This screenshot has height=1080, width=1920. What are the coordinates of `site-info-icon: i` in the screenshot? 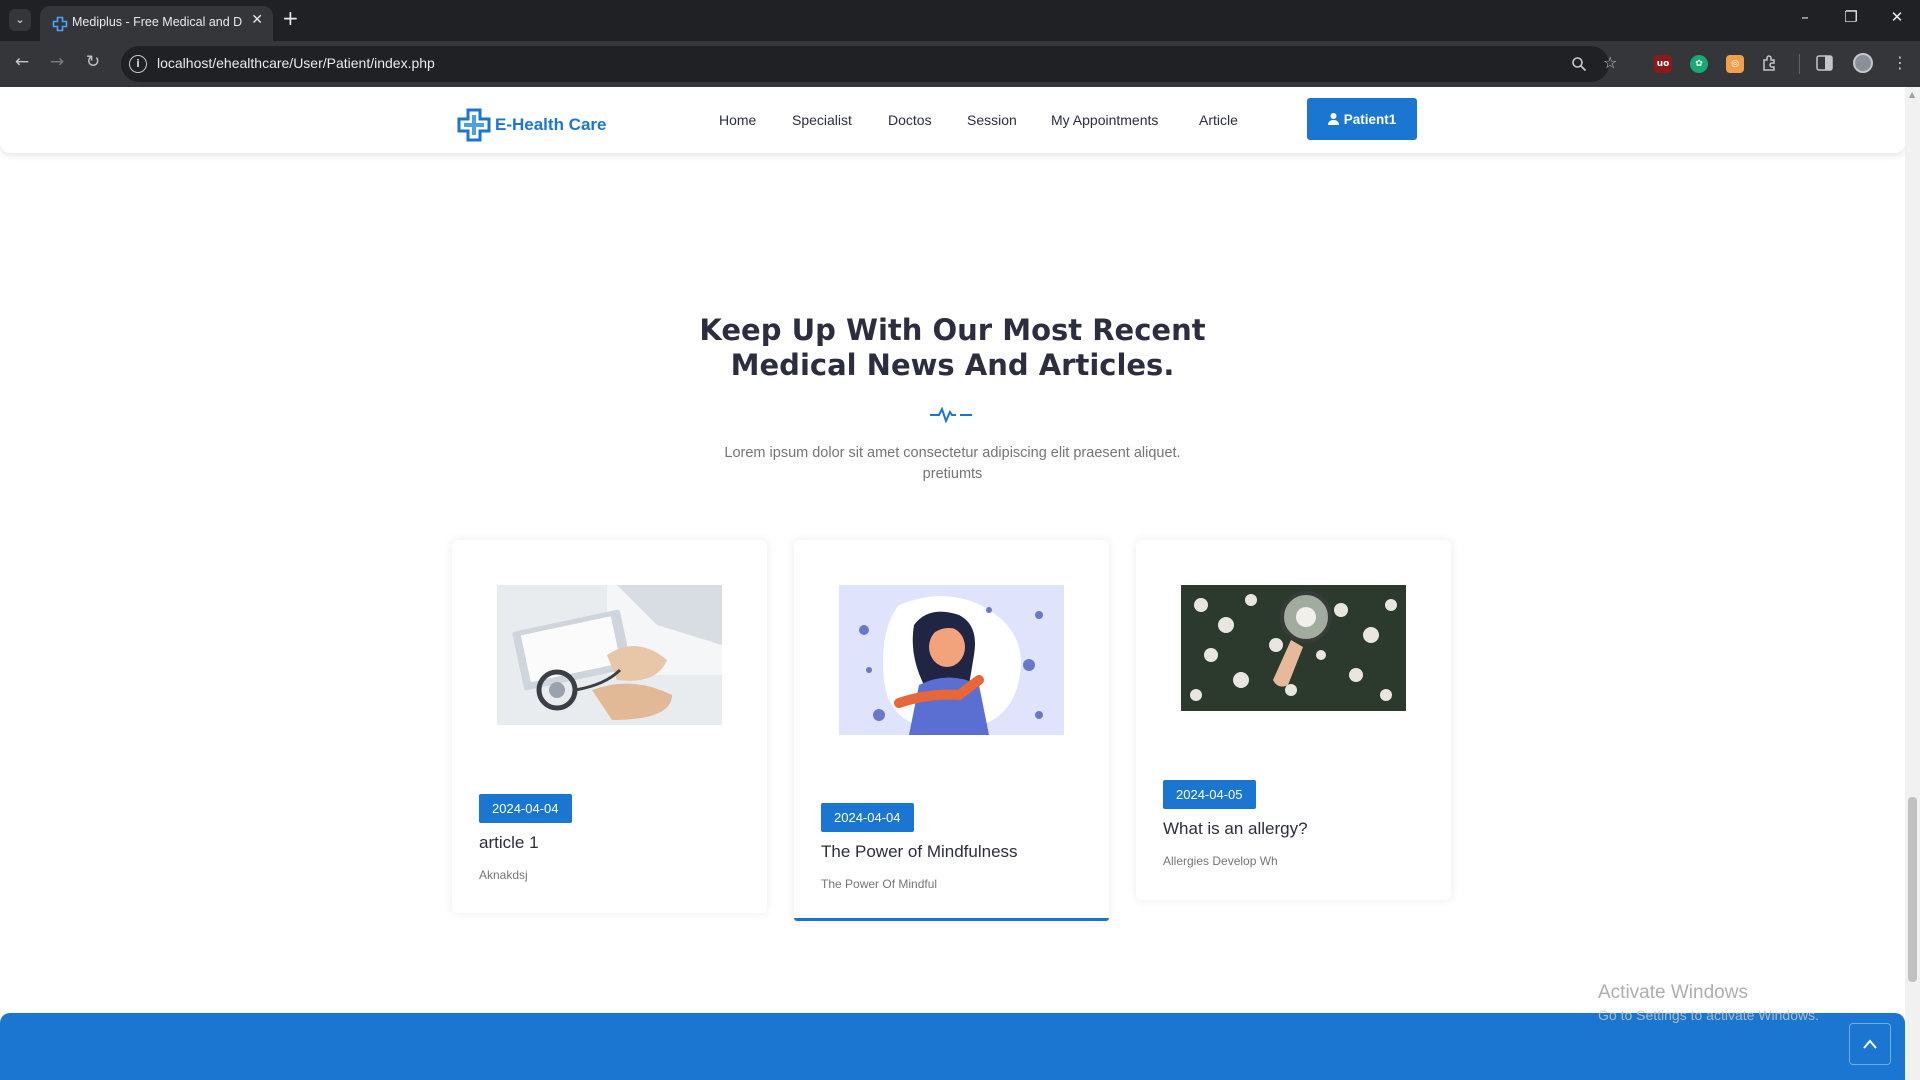 It's located at (138, 64).